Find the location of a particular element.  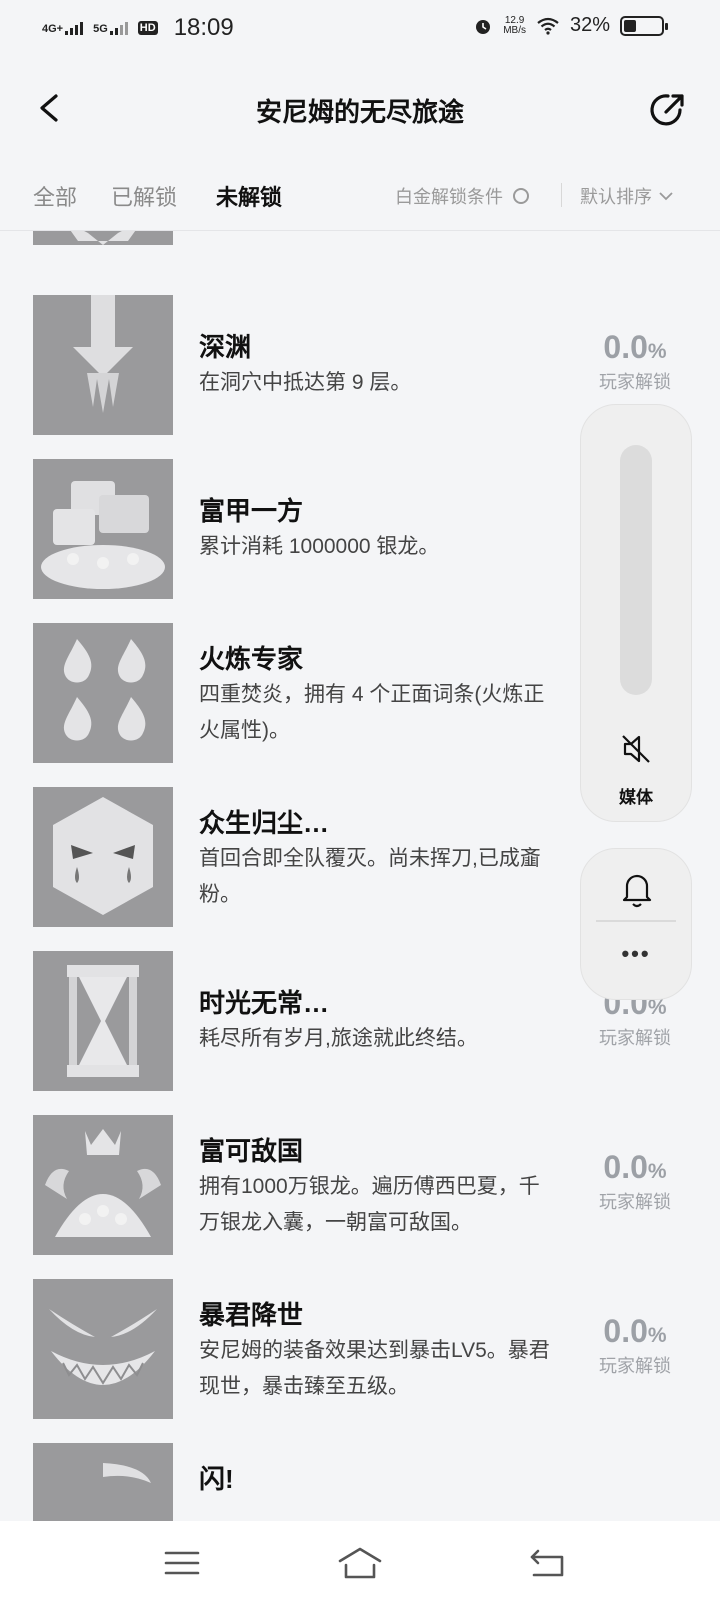

achievement-name: 火炼专家 is located at coordinates (251, 659).